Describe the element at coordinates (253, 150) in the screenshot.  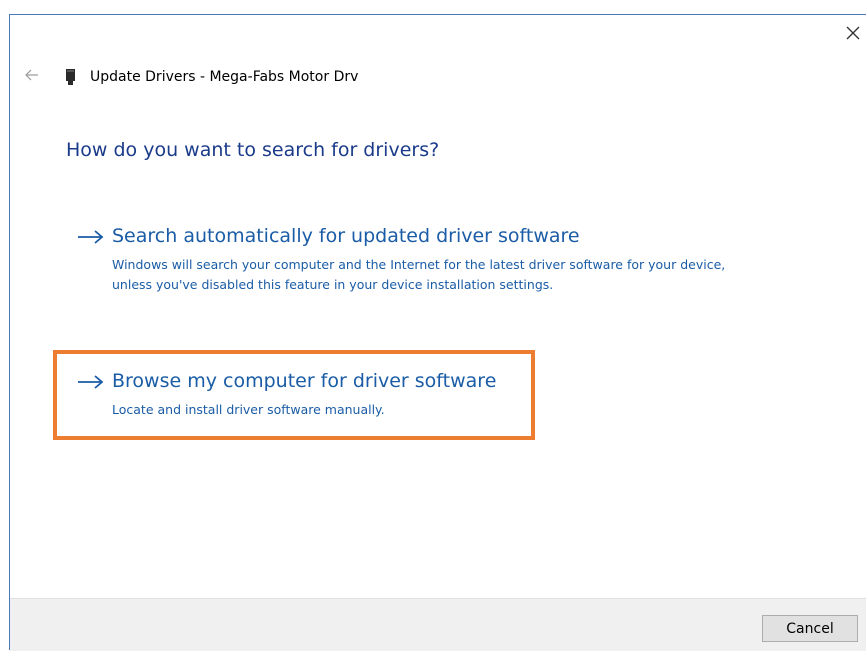
I see `page-heading: How do you want to search for drivers?` at that location.